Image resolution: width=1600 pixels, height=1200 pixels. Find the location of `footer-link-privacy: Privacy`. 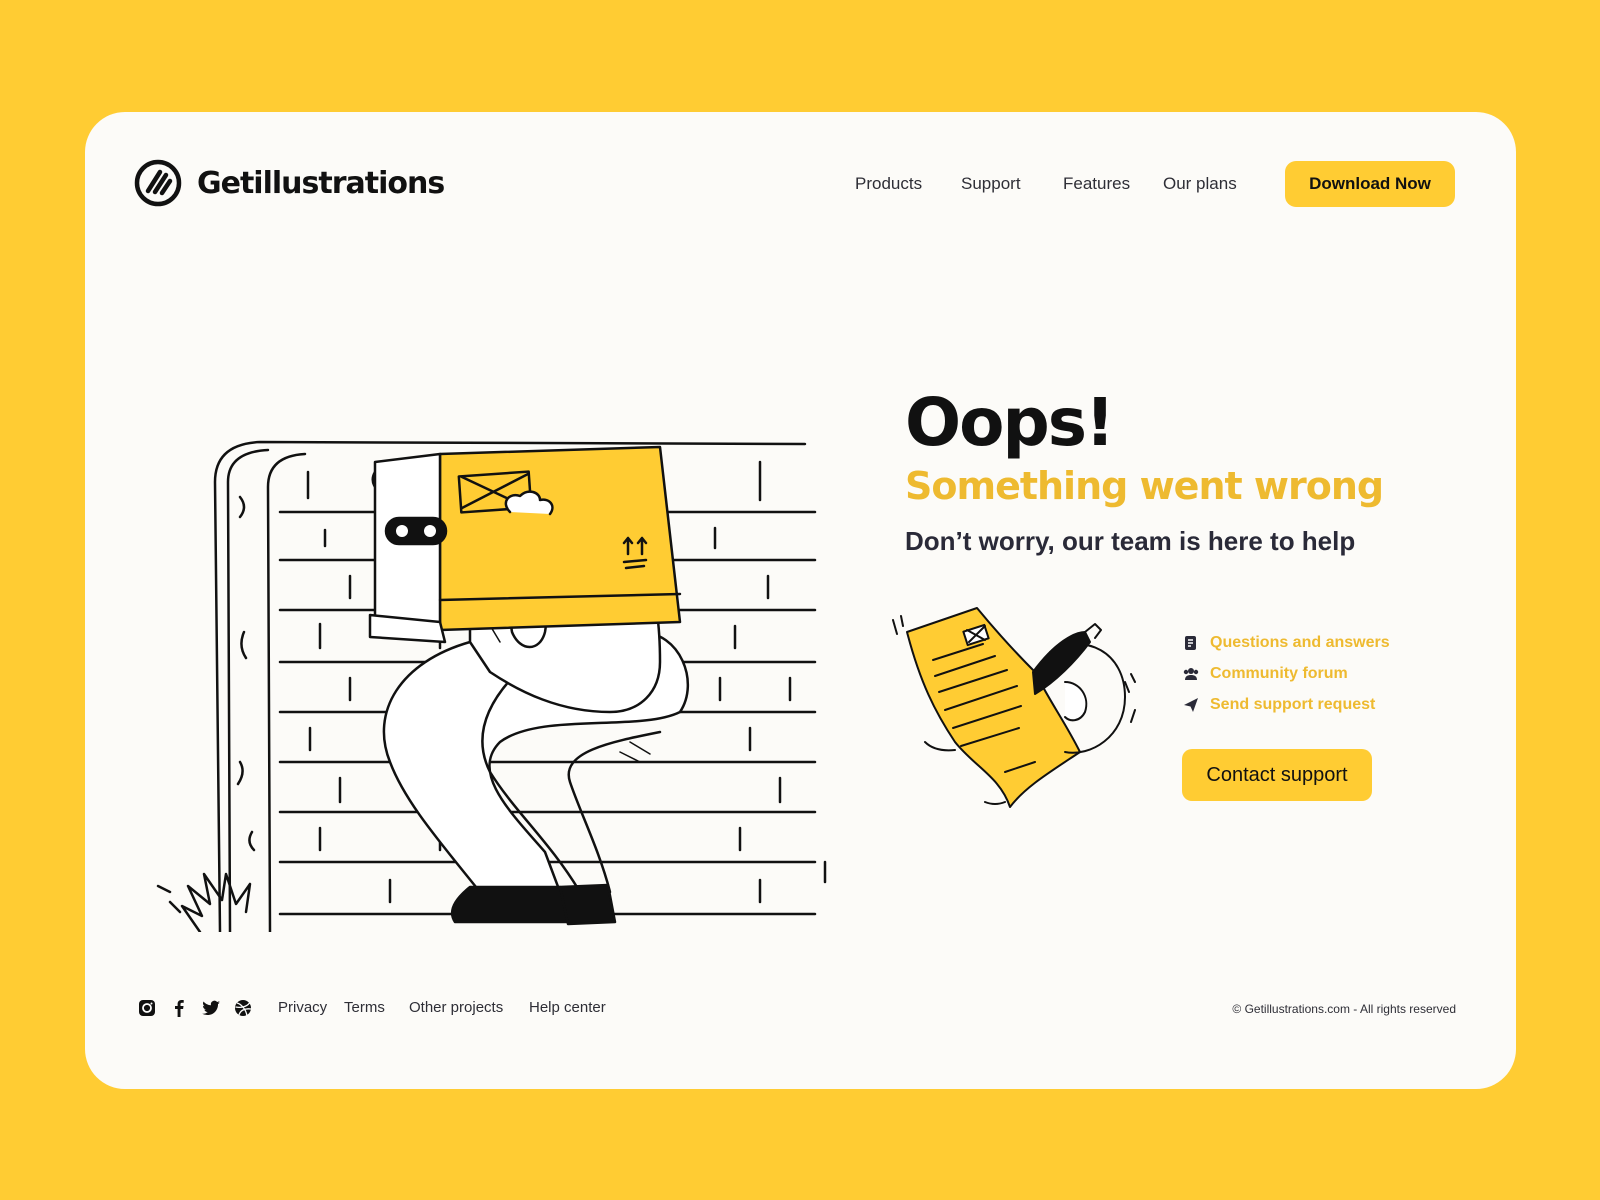

footer-link-privacy: Privacy is located at coordinates (302, 1007).